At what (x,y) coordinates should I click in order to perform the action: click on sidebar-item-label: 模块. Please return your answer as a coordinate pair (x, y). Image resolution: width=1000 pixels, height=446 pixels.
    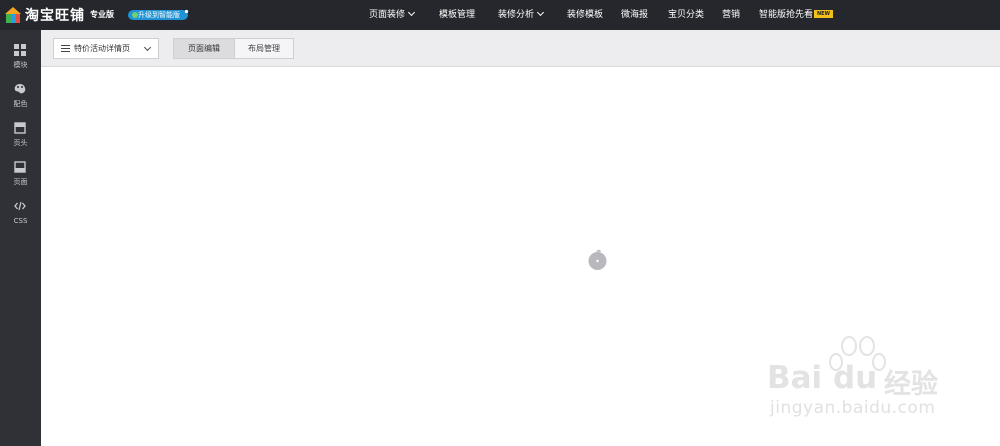
    Looking at the image, I should click on (20, 65).